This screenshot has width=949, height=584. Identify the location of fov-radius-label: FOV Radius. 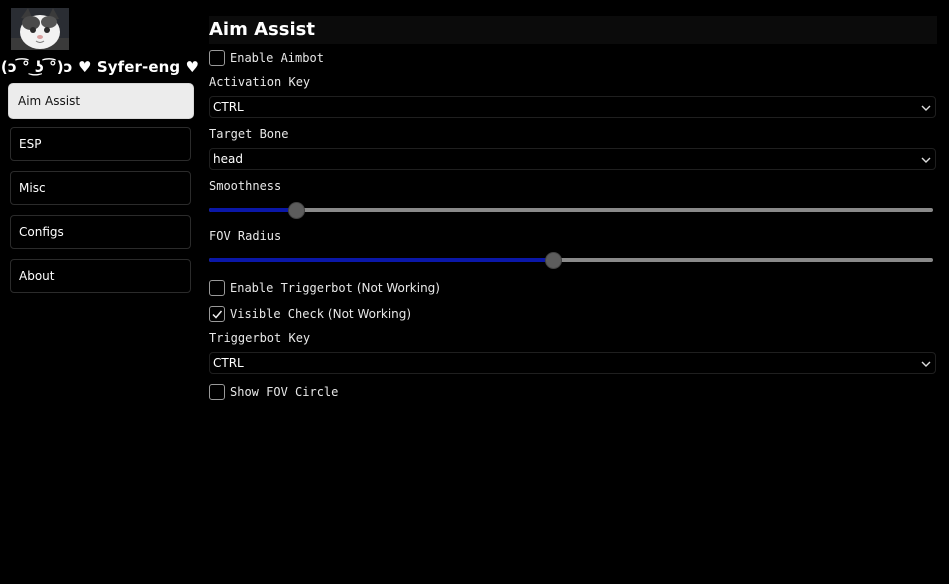
(245, 236).